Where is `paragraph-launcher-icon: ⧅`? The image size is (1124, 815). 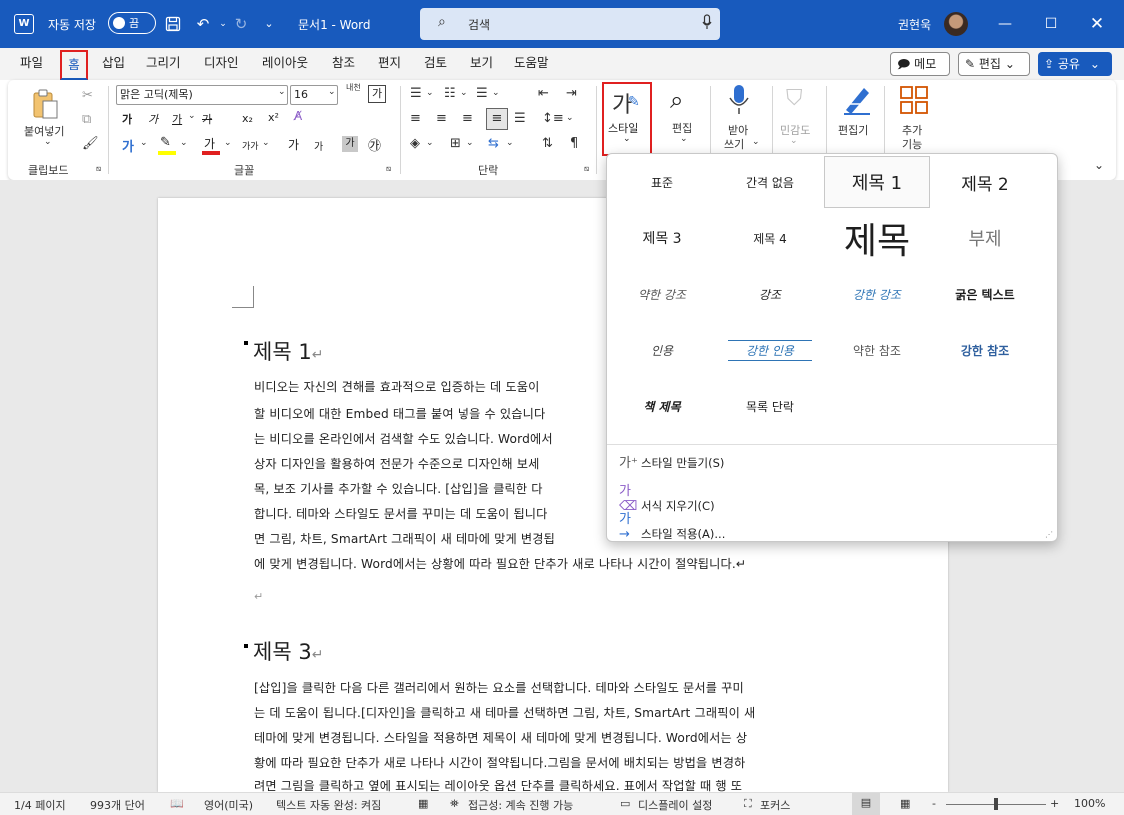 paragraph-launcher-icon: ⧅ is located at coordinates (586, 169).